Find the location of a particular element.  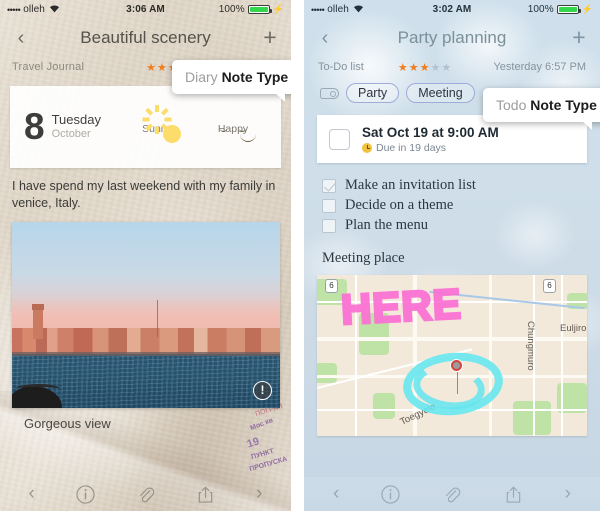

popover-note-type-diary: Diary Note Type is located at coordinates (231, 81).